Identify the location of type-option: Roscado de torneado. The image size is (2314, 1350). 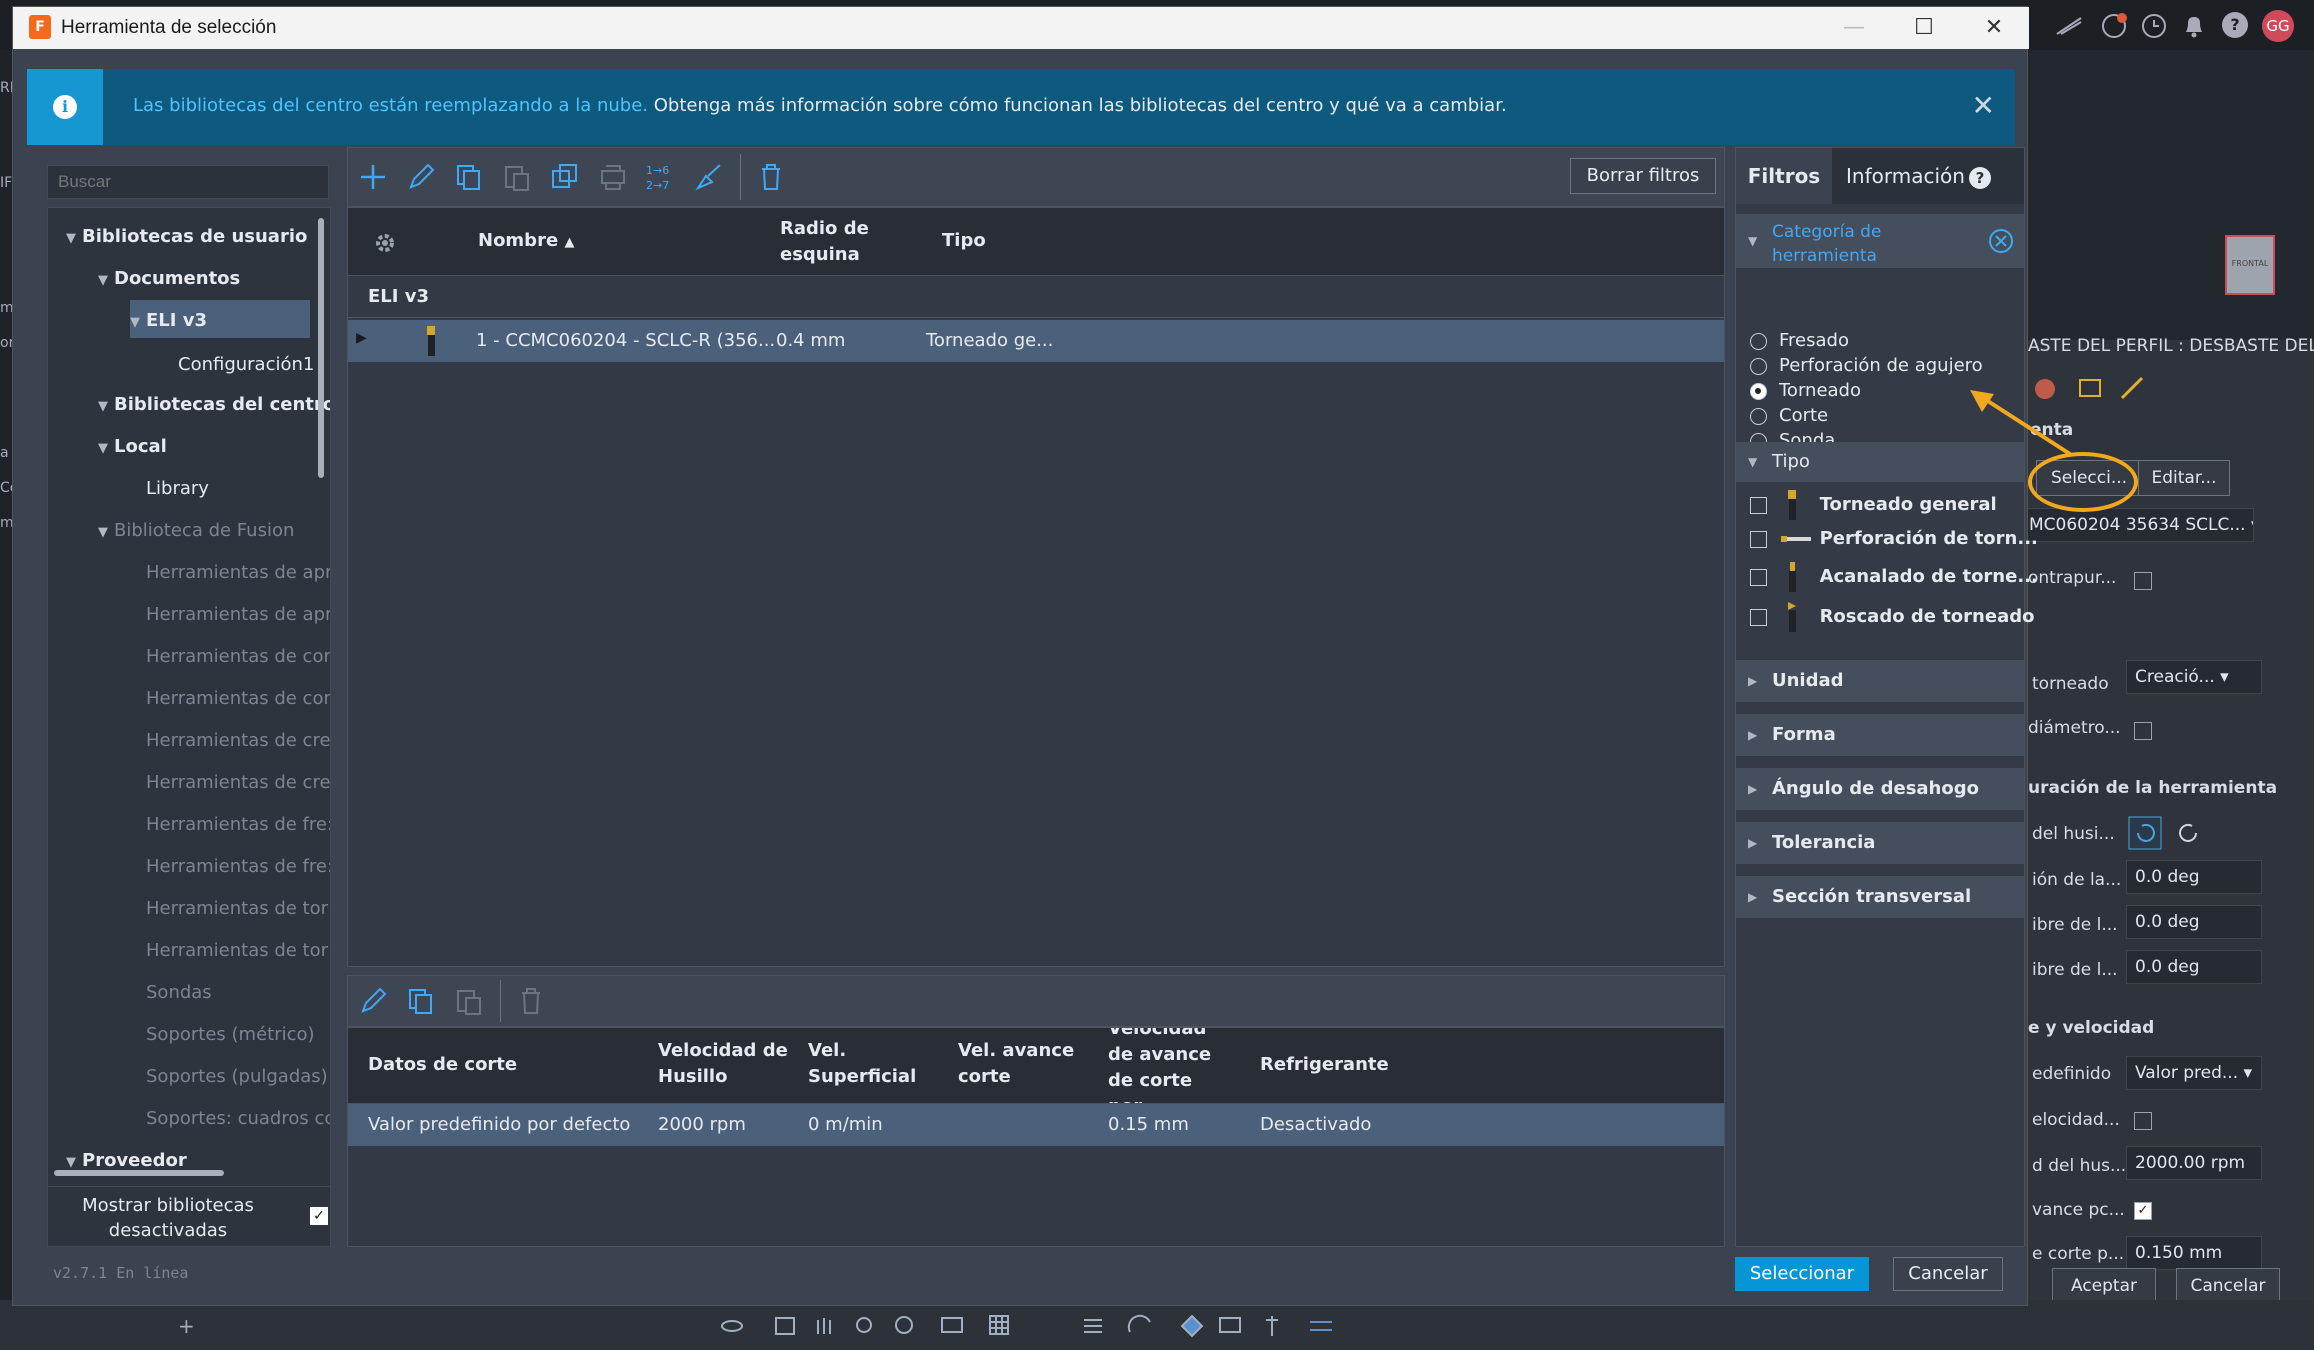
(1892, 617).